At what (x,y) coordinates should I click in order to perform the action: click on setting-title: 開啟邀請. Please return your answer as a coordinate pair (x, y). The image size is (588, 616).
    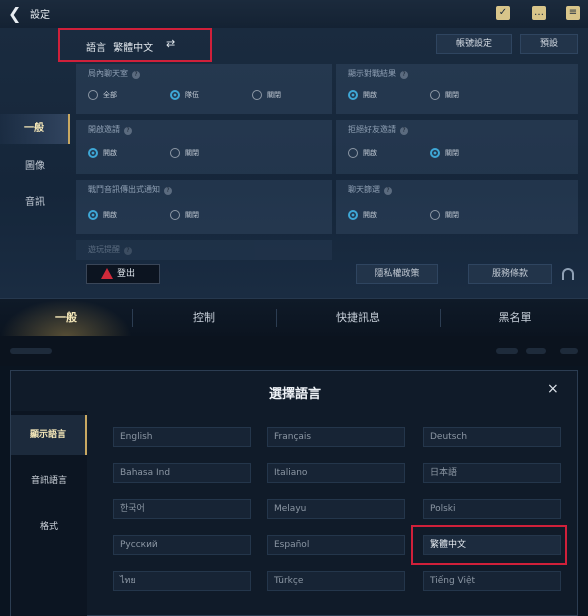
    Looking at the image, I should click on (104, 129).